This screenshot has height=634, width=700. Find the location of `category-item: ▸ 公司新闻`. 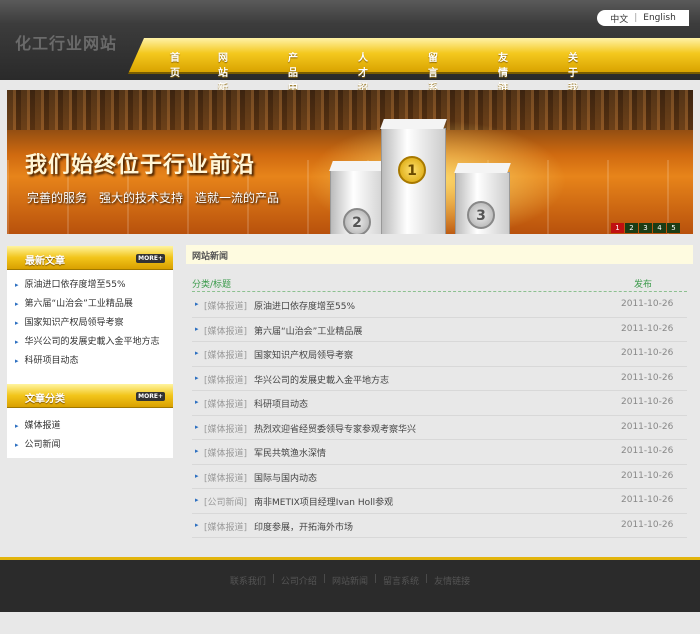

category-item: ▸ 公司新闻 is located at coordinates (94, 445).